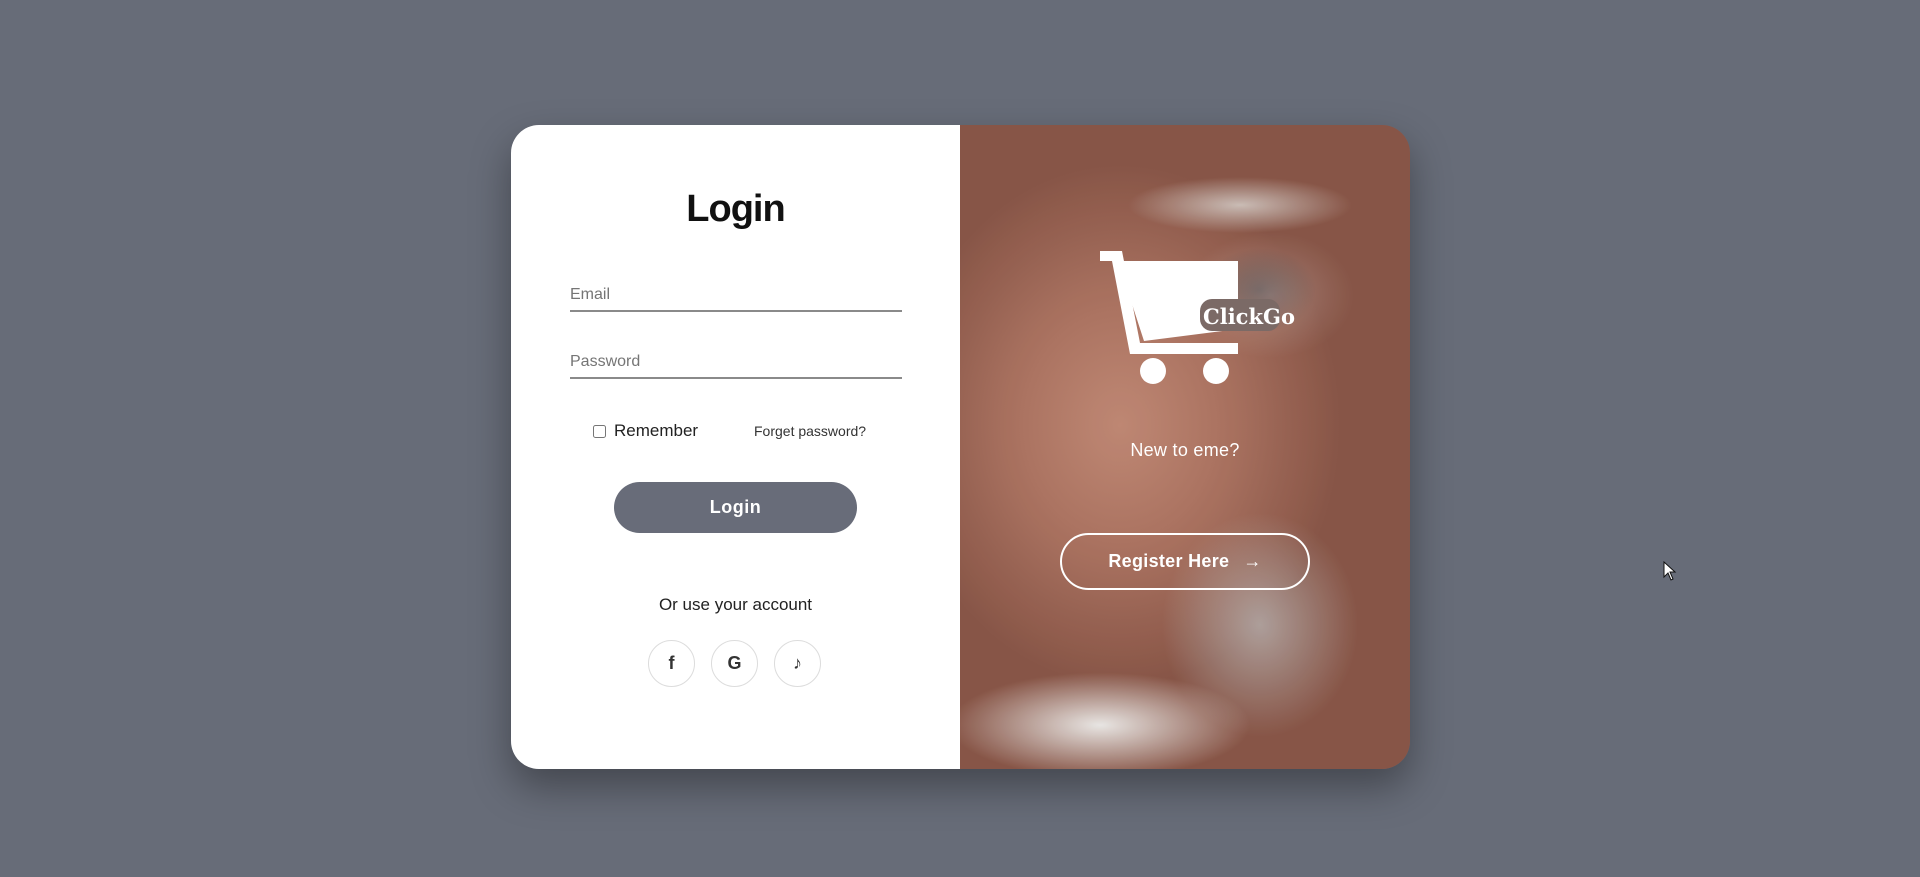 The height and width of the screenshot is (877, 1920). I want to click on google-icon: G, so click(734, 663).